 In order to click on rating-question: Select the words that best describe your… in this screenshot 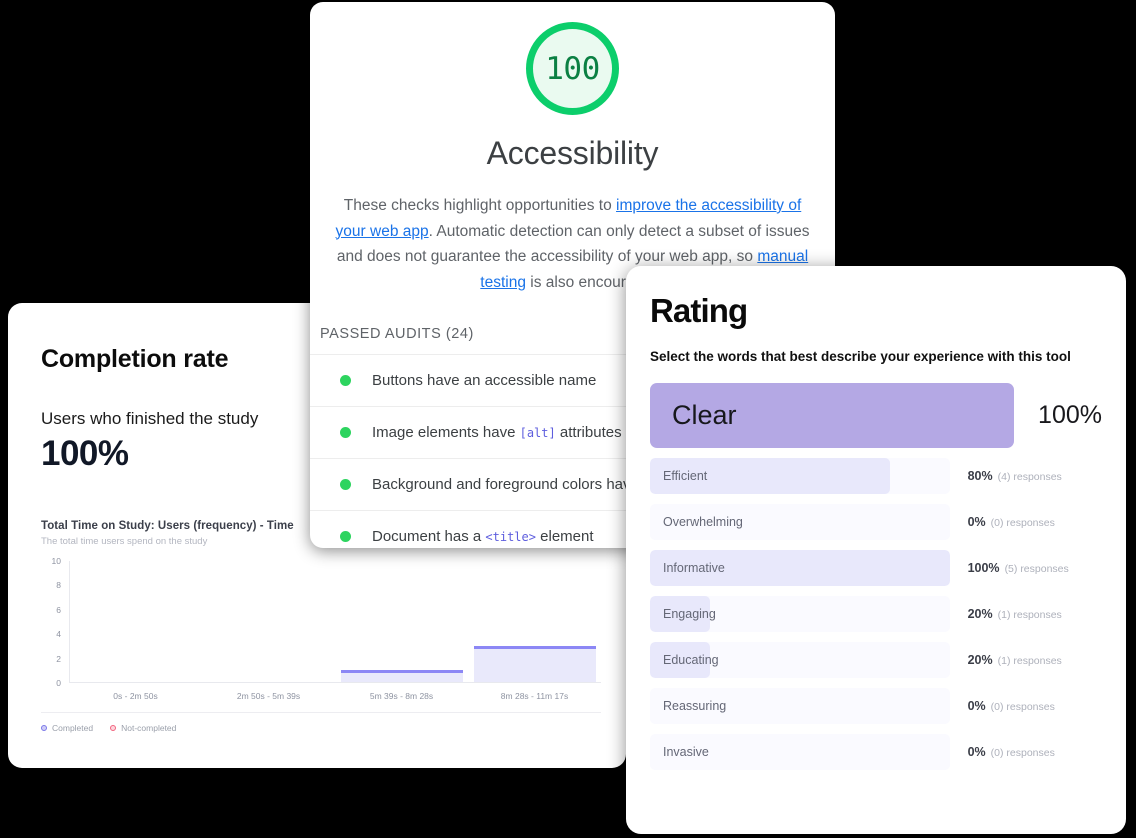, I will do `click(860, 356)`.